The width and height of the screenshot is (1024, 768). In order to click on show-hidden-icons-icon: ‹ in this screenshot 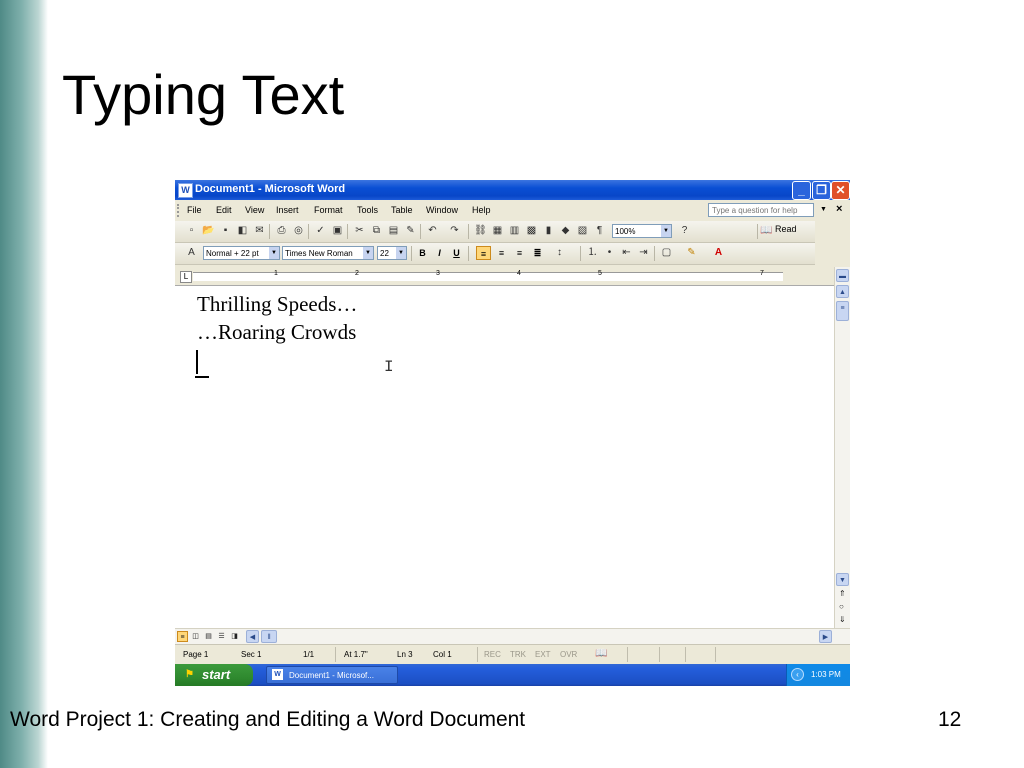, I will do `click(797, 674)`.